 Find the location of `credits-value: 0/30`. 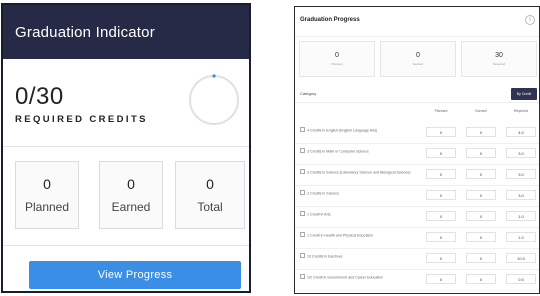

credits-value: 0/30 is located at coordinates (39, 96).